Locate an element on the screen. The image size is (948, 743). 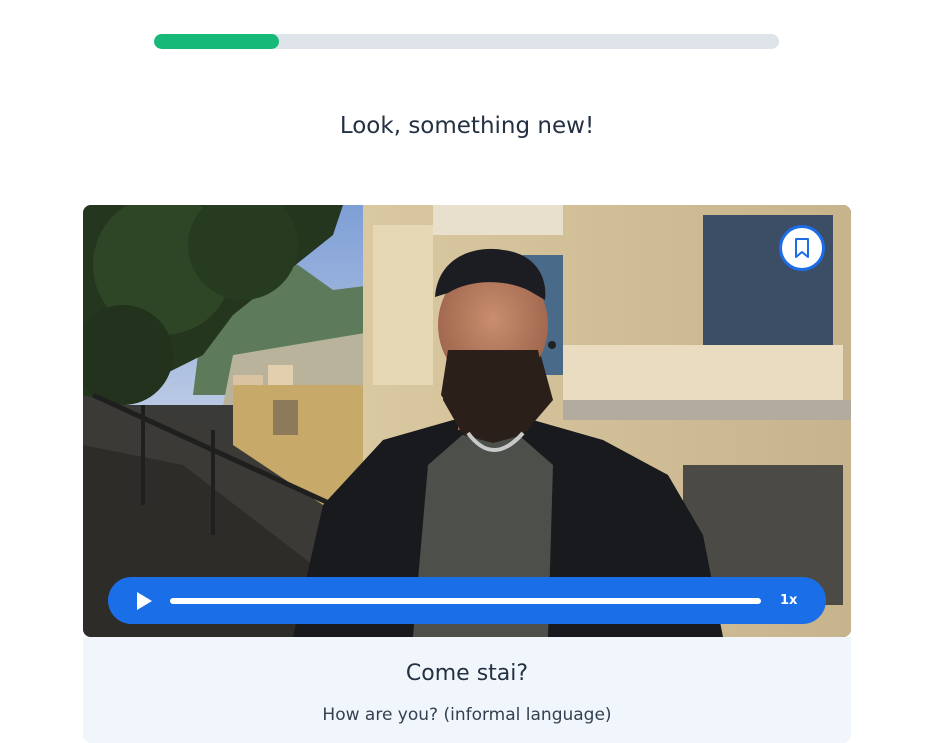
page-title: Look, something new! is located at coordinates (467, 126).